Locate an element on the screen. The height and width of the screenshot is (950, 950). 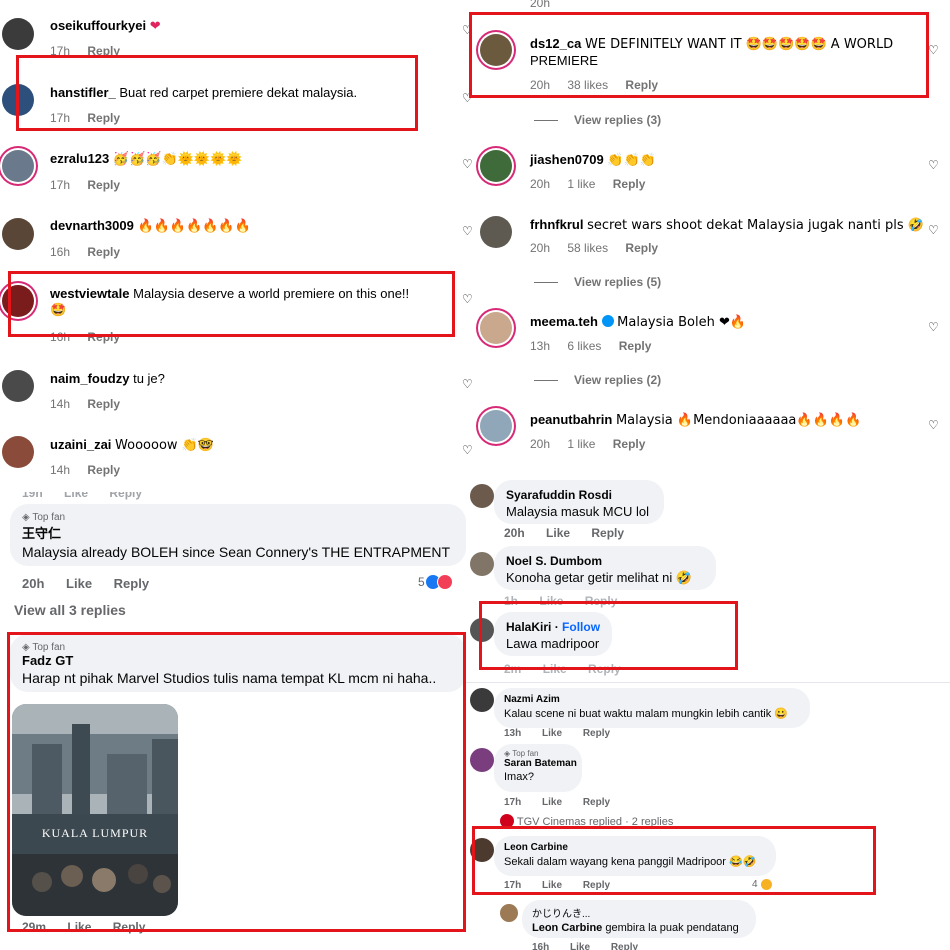
view-all-replies-link: View all 3 replies is located at coordinates (70, 610).